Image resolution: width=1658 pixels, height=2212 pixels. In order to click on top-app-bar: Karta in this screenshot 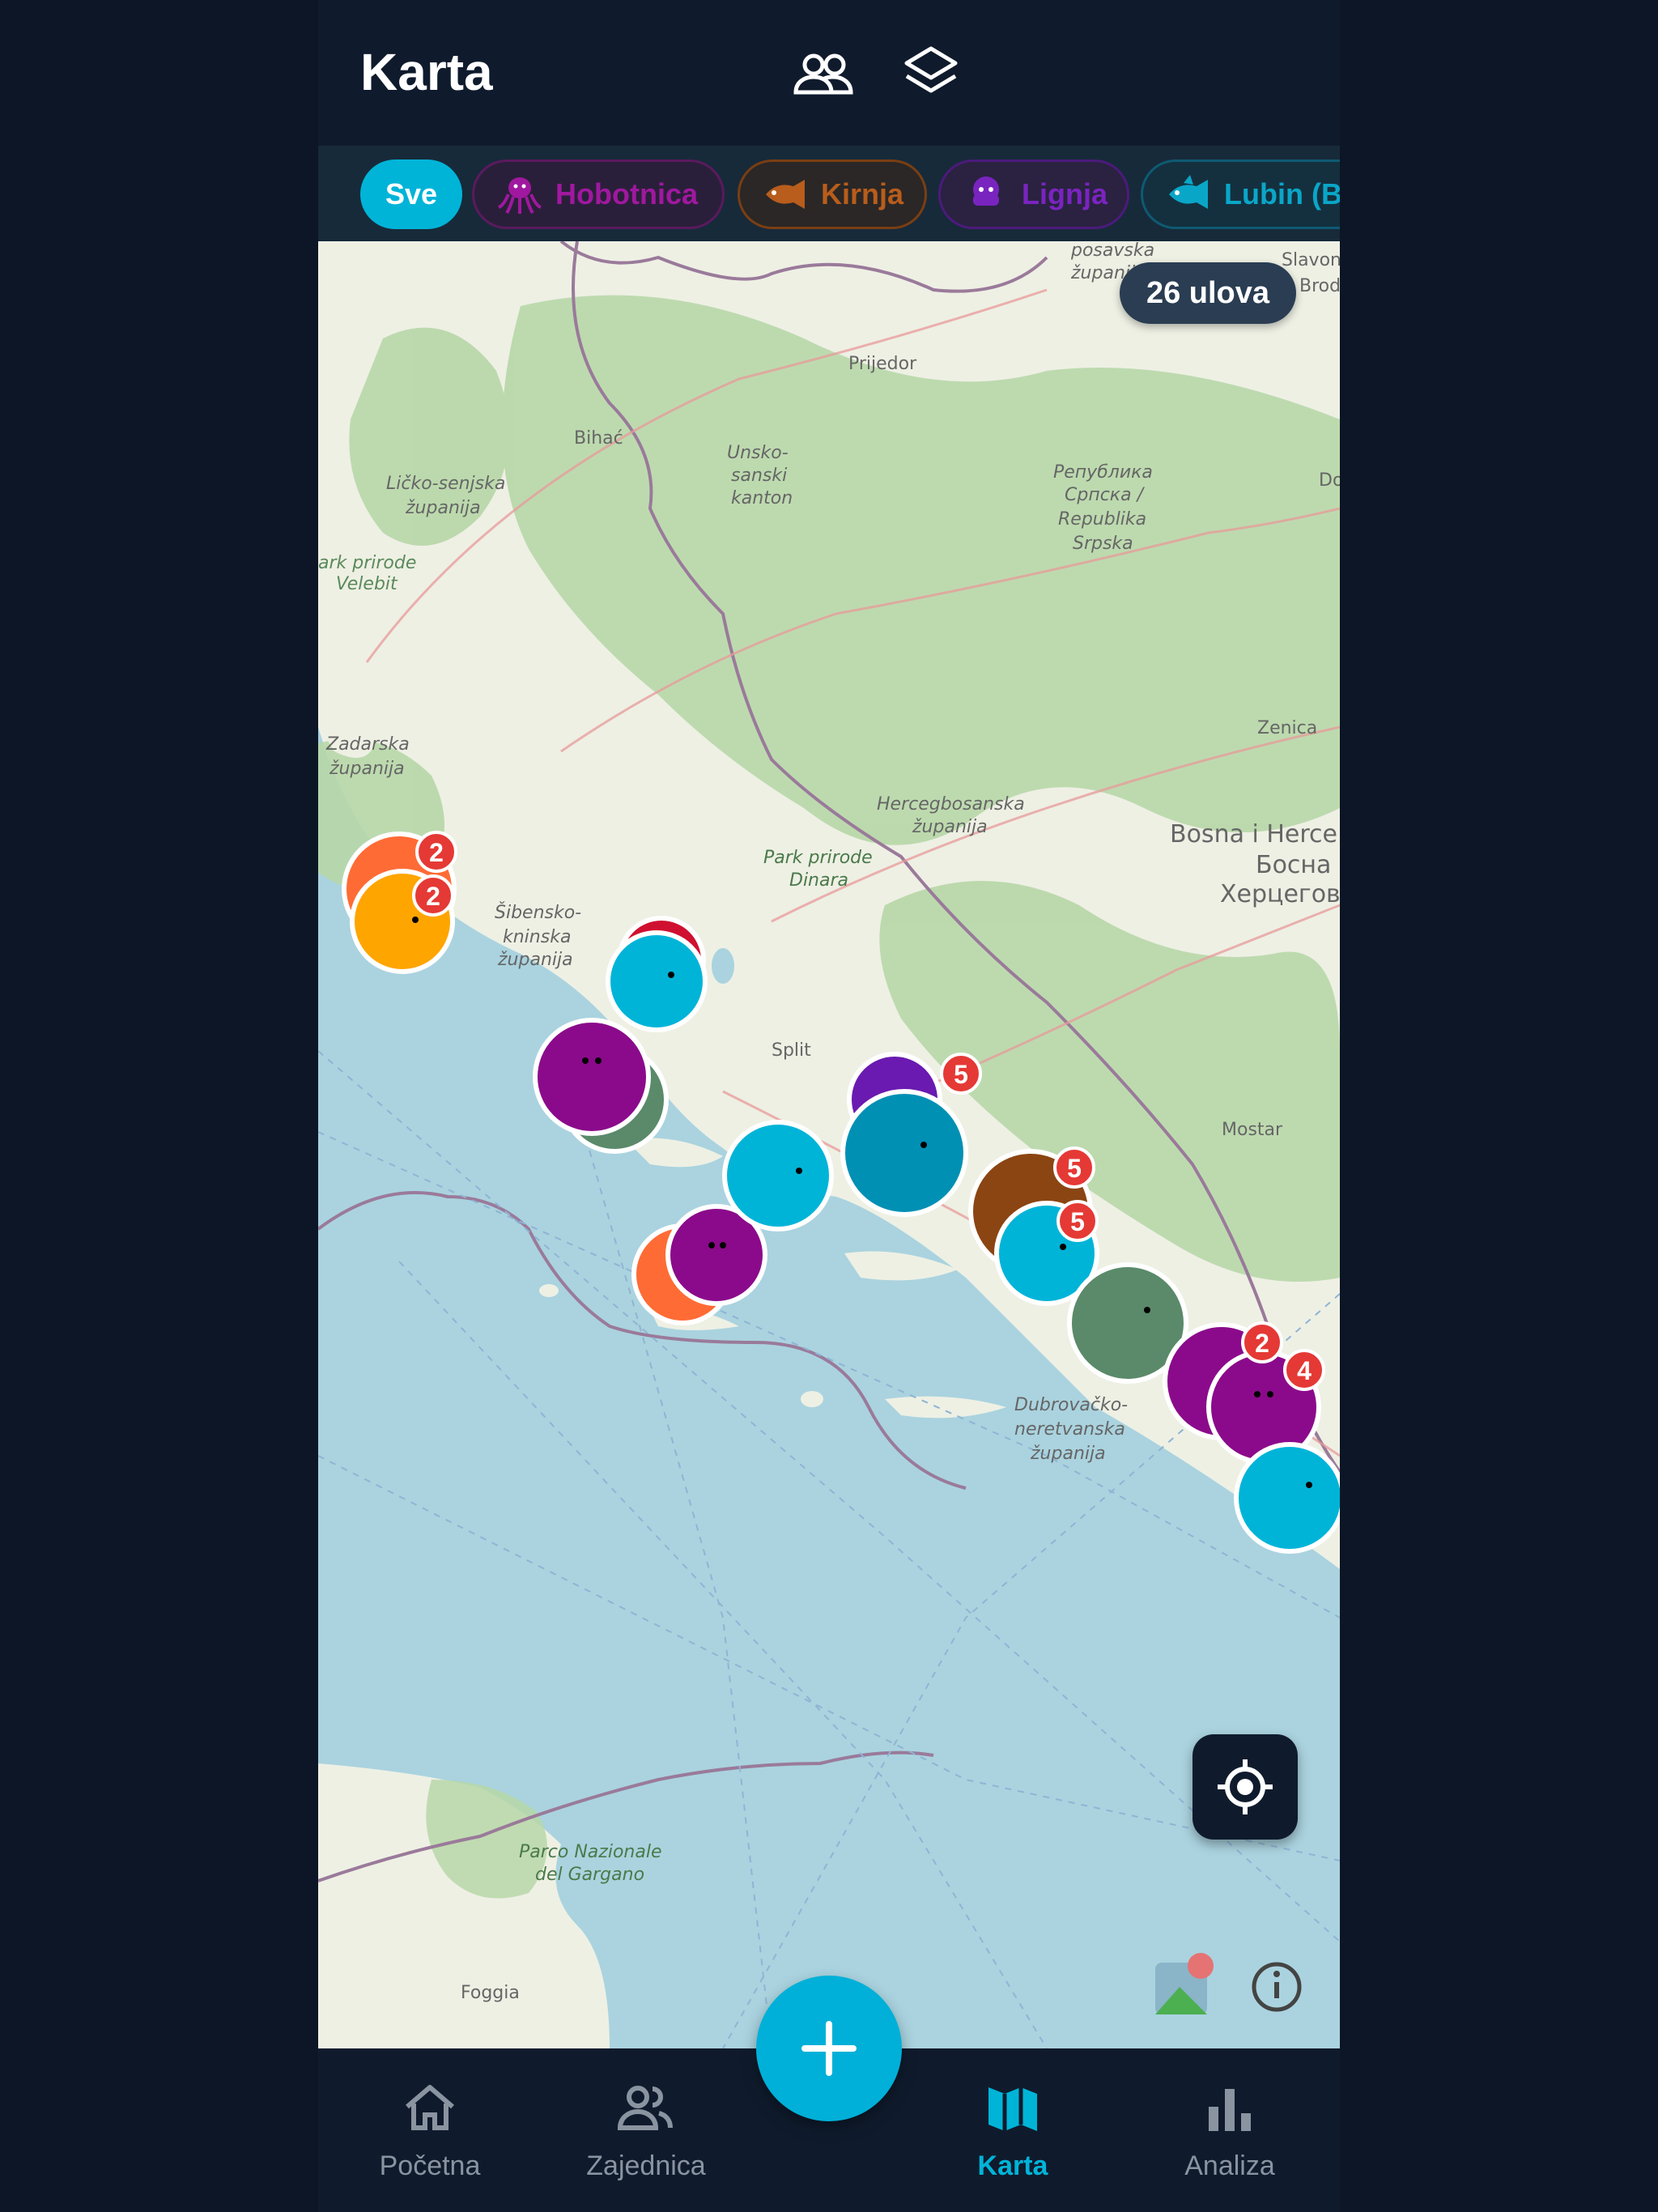, I will do `click(829, 73)`.